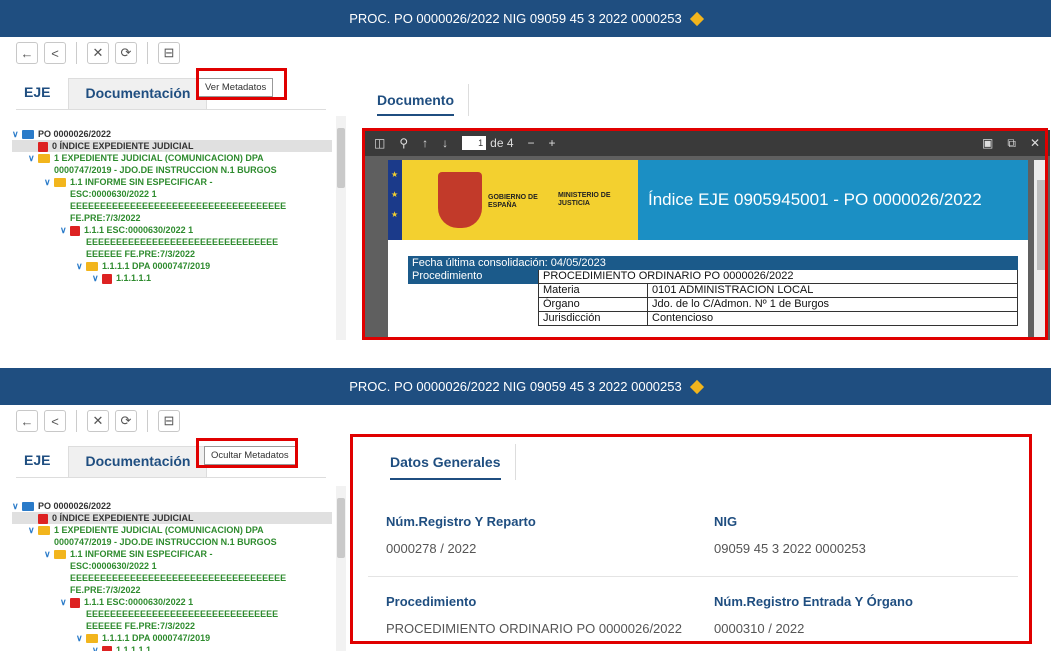 The image size is (1051, 651). I want to click on tree-node-label: 1.1 INFORME SIN ESPECIFICAR -, so click(141, 182).